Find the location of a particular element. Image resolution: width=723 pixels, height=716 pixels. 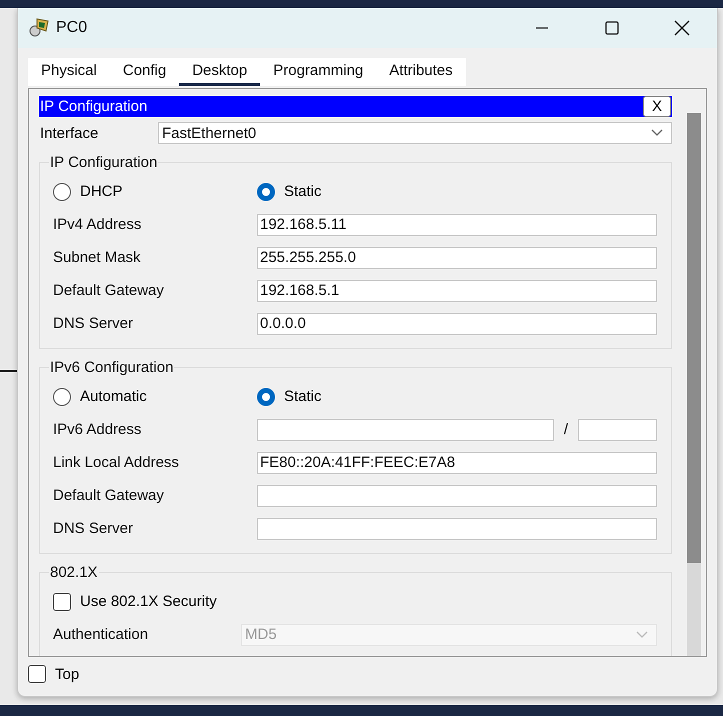

input-field: 0.0.0.0 is located at coordinates (457, 323).